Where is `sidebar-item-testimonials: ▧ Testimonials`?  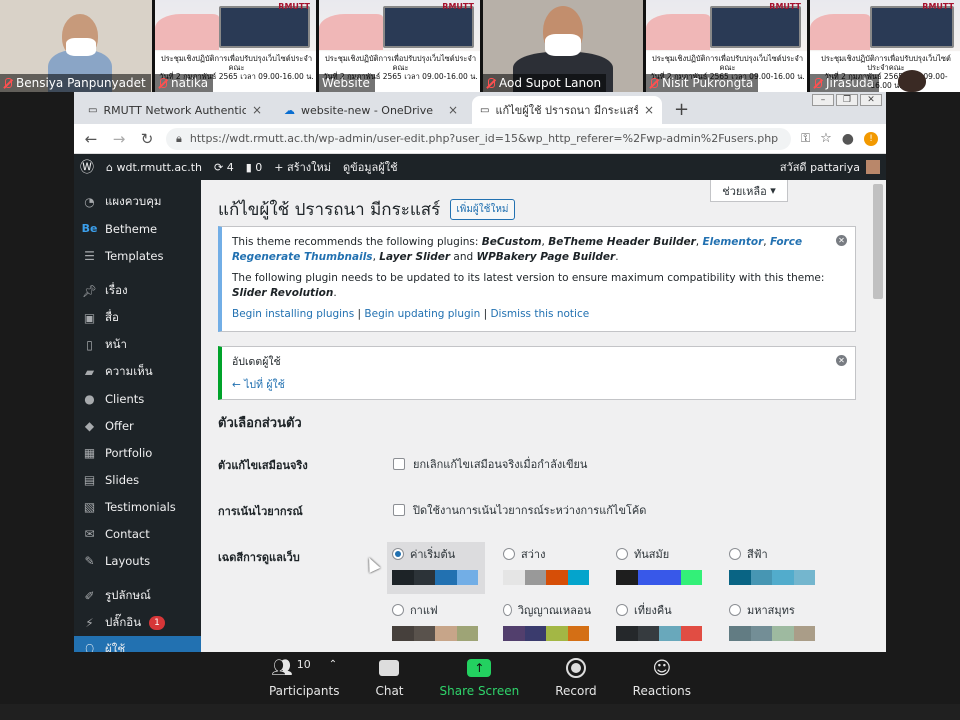
sidebar-item-testimonials: ▧ Testimonials is located at coordinates (137, 506).